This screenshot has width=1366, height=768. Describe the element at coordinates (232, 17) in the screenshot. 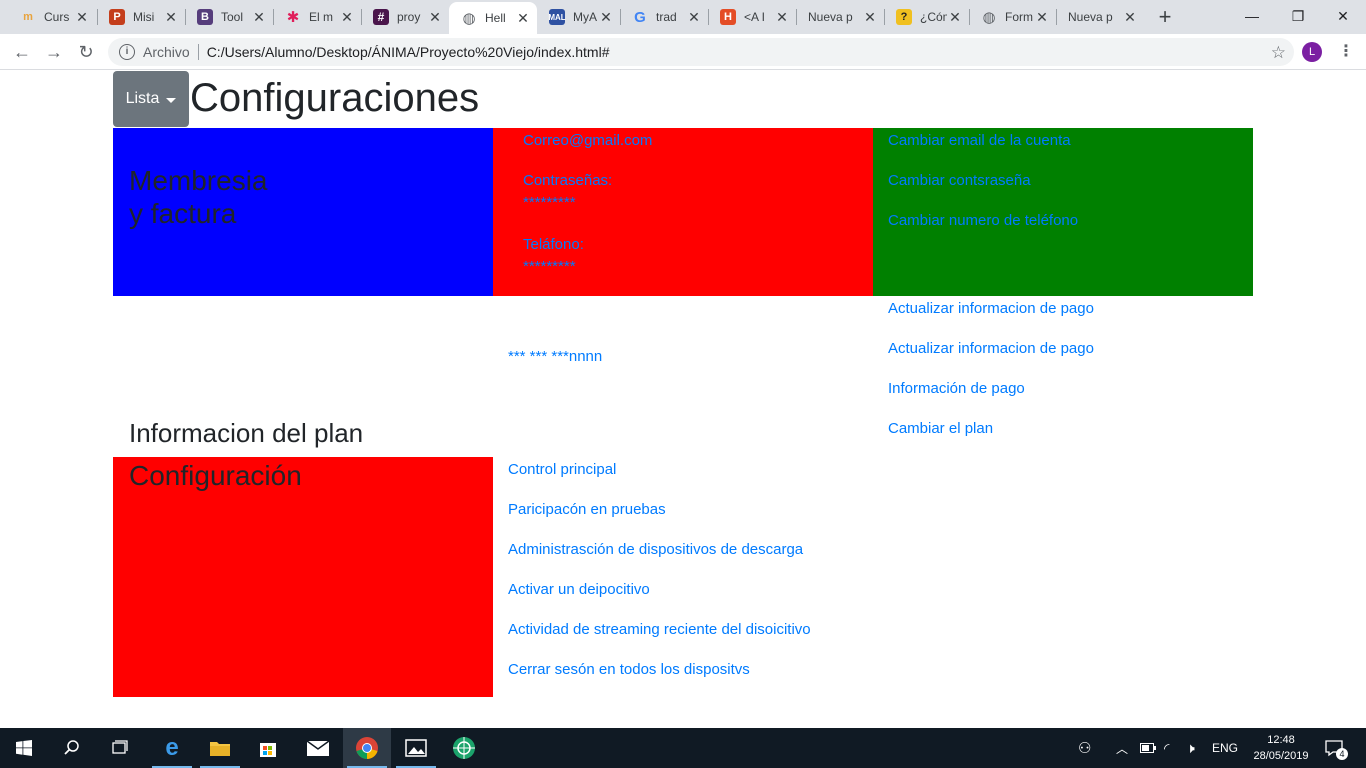

I see `tab-title: Tool` at that location.